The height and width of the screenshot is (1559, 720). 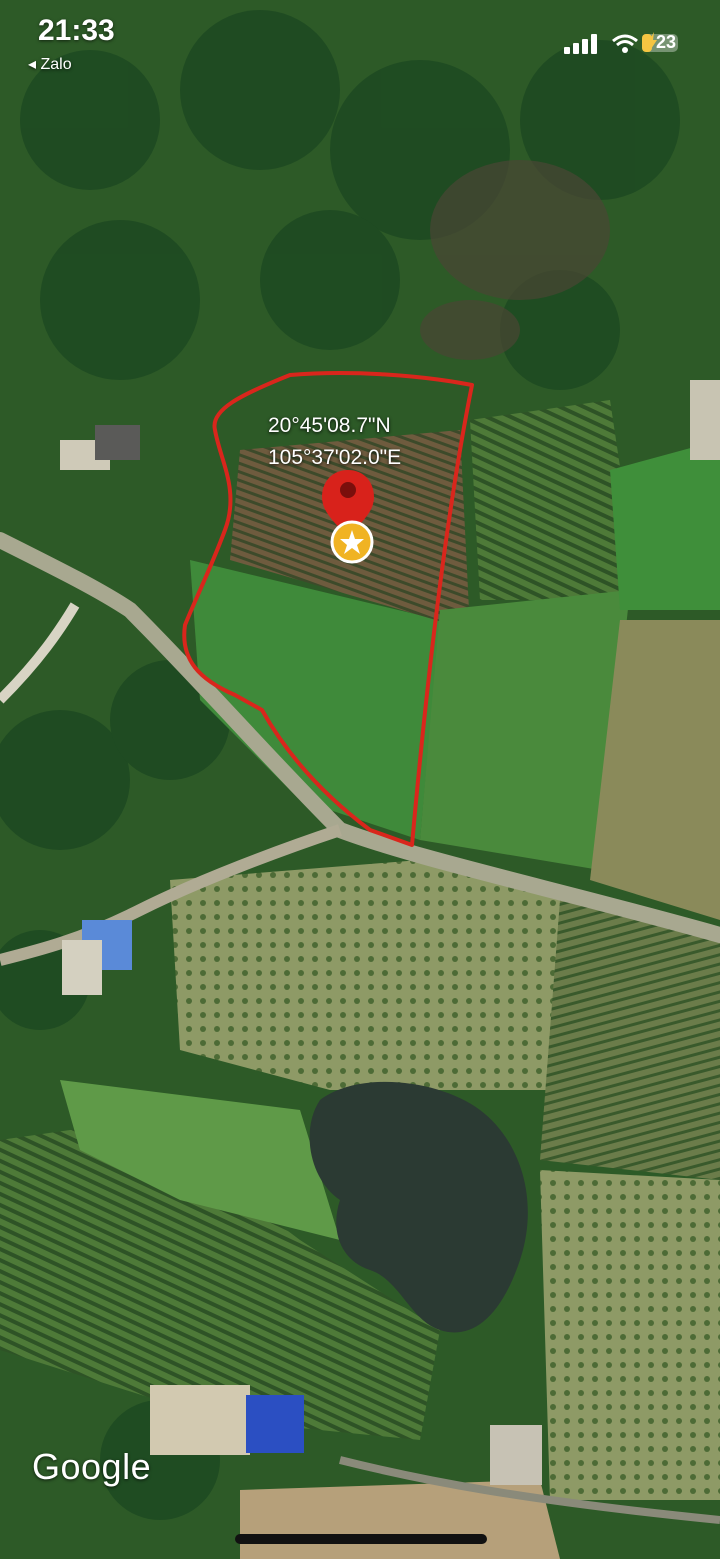 What do you see at coordinates (92, 1466) in the screenshot?
I see `google-logo: Google` at bounding box center [92, 1466].